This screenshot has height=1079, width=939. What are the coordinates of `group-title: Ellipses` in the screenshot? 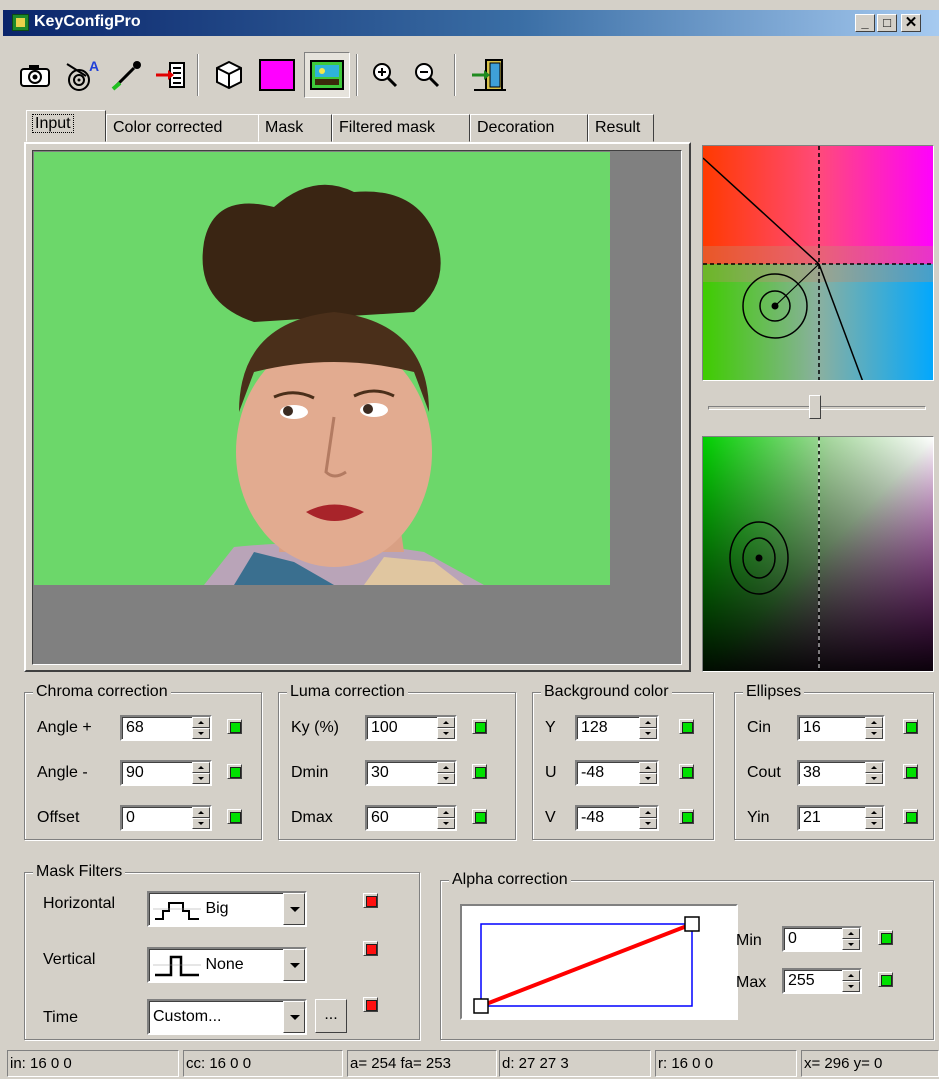 It's located at (774, 692).